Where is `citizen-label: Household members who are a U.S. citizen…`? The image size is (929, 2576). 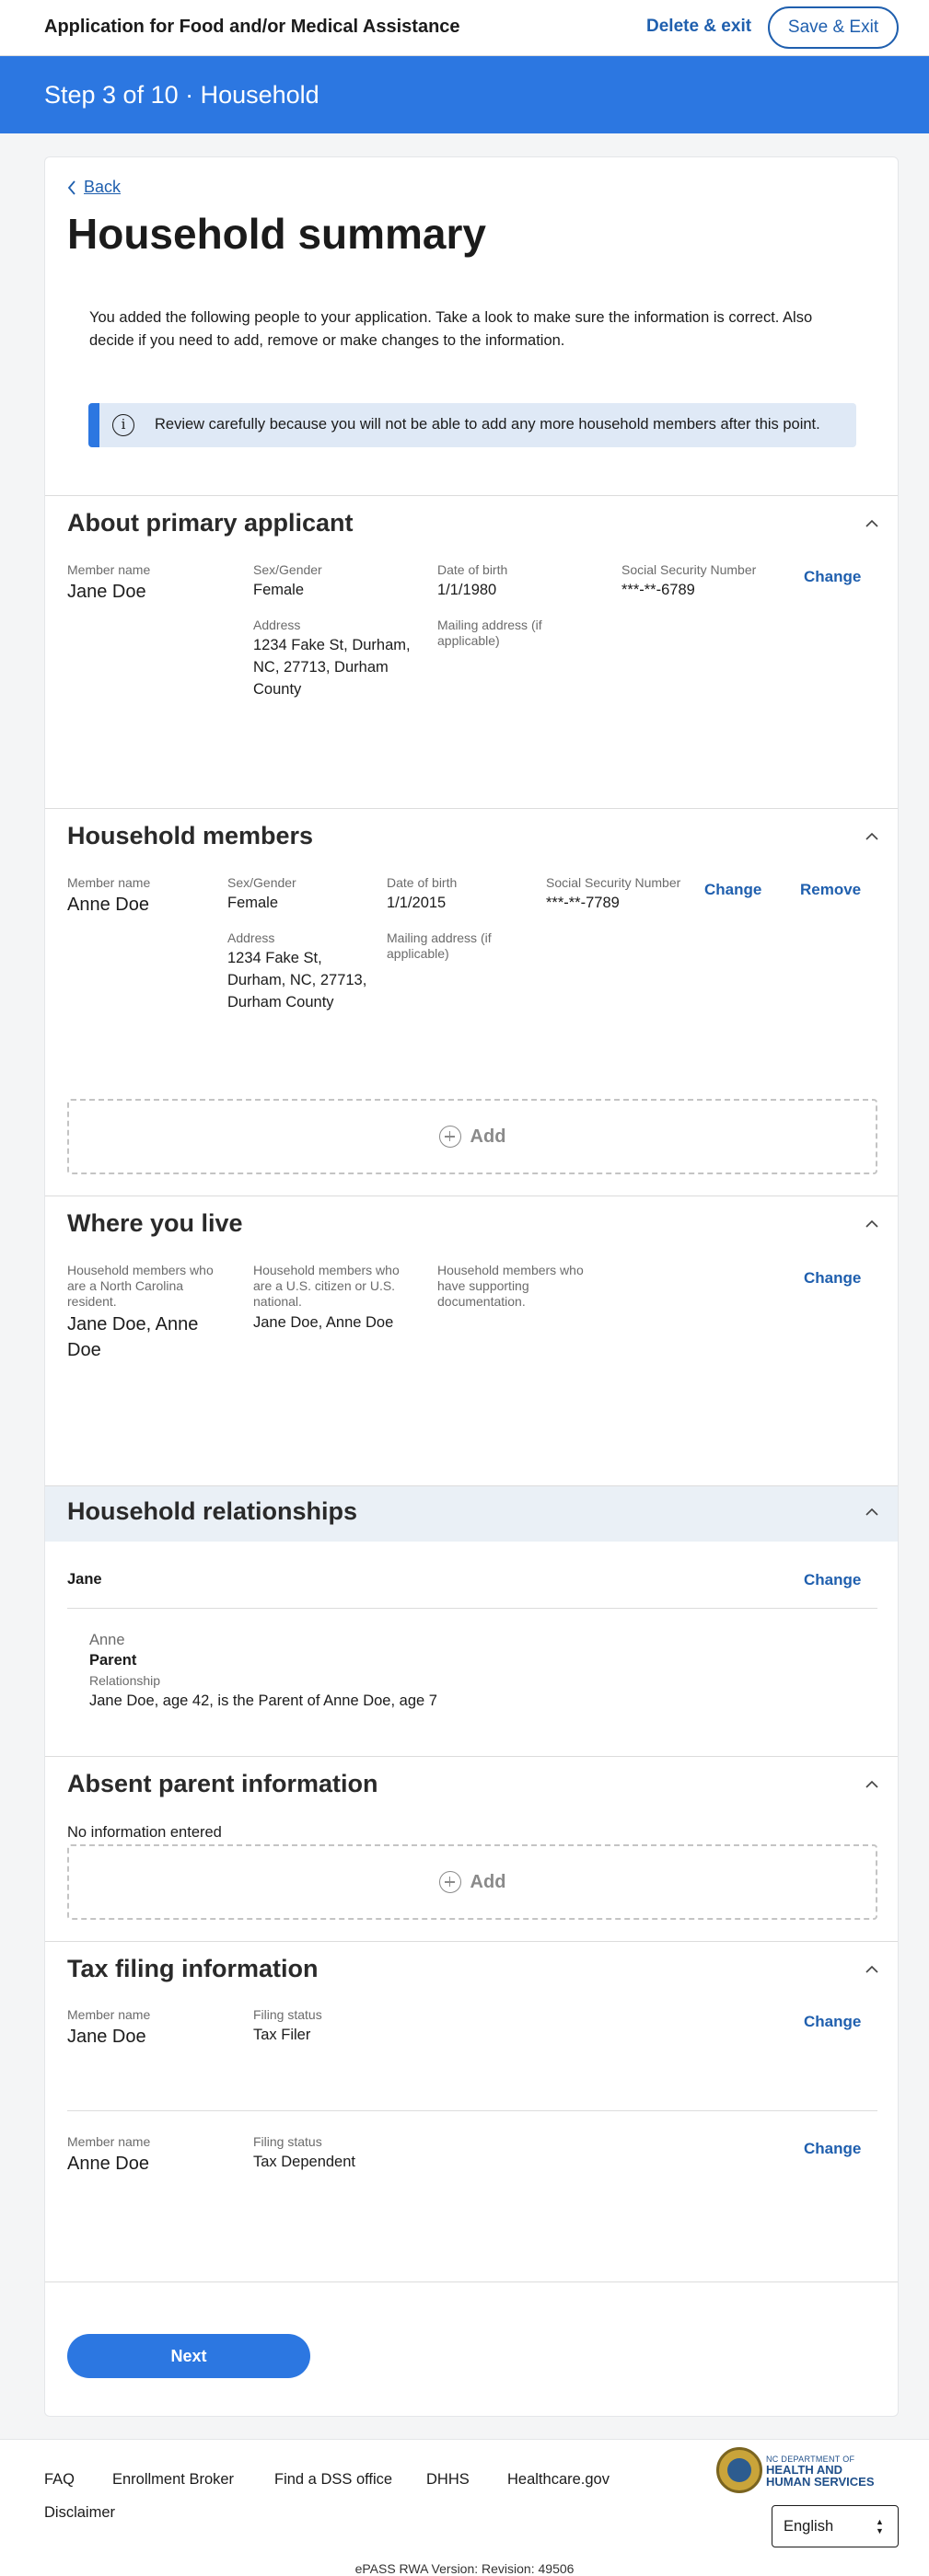 citizen-label: Household members who are a U.S. citizen… is located at coordinates (326, 1286).